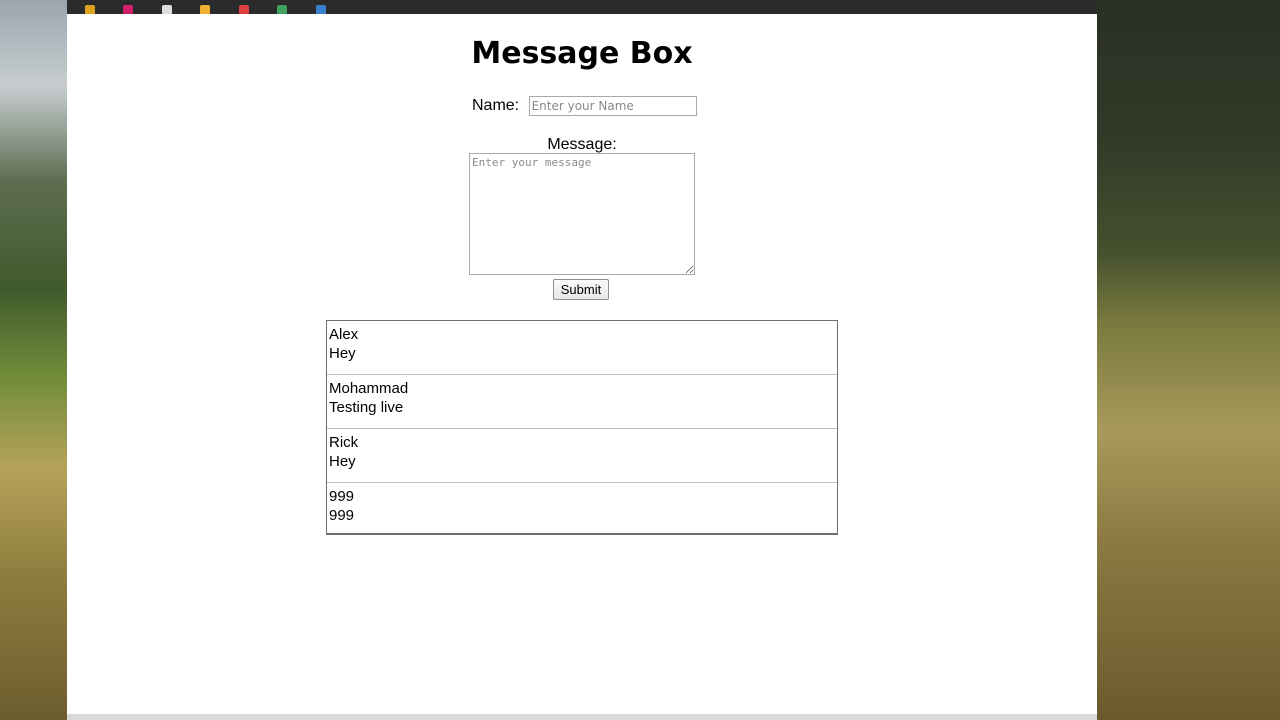 The image size is (1280, 720). What do you see at coordinates (369, 388) in the screenshot?
I see `message-author: Mohammad` at bounding box center [369, 388].